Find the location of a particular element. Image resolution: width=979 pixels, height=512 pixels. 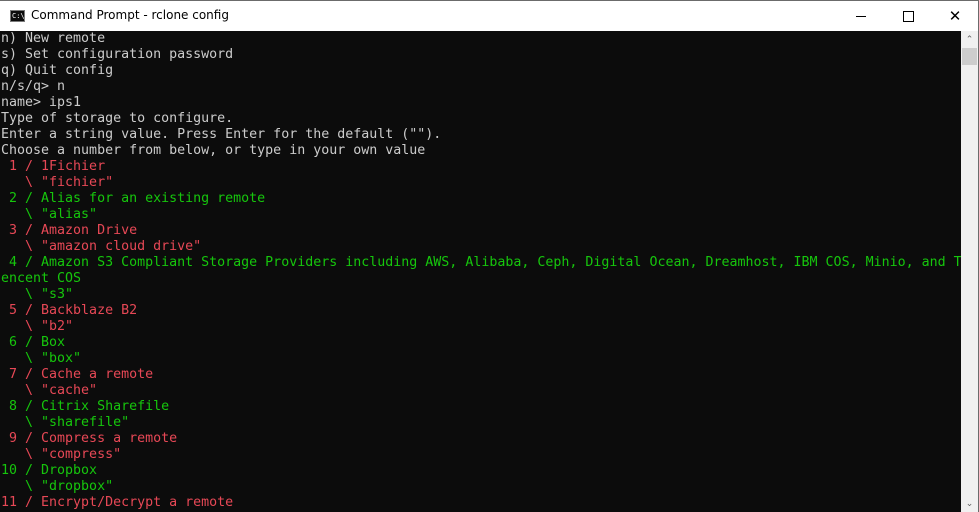

terminal-line: \ "cache" is located at coordinates (49, 390).